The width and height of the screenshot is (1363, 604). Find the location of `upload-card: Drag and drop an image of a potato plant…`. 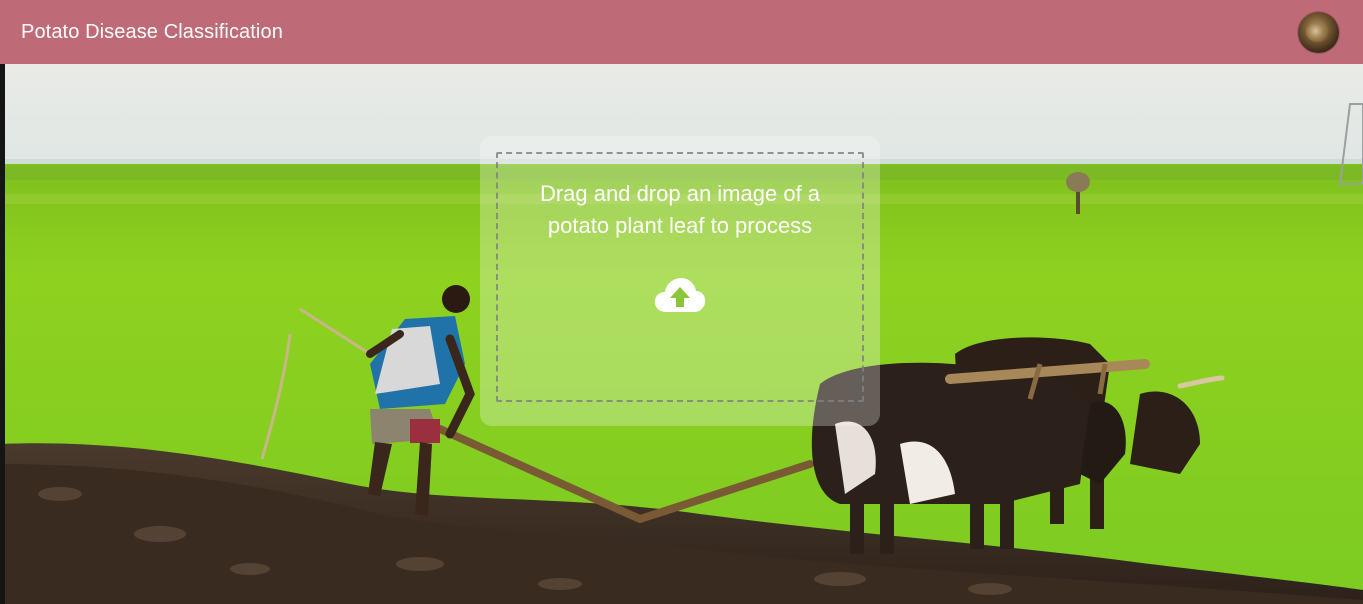

upload-card: Drag and drop an image of a potato plant… is located at coordinates (680, 281).